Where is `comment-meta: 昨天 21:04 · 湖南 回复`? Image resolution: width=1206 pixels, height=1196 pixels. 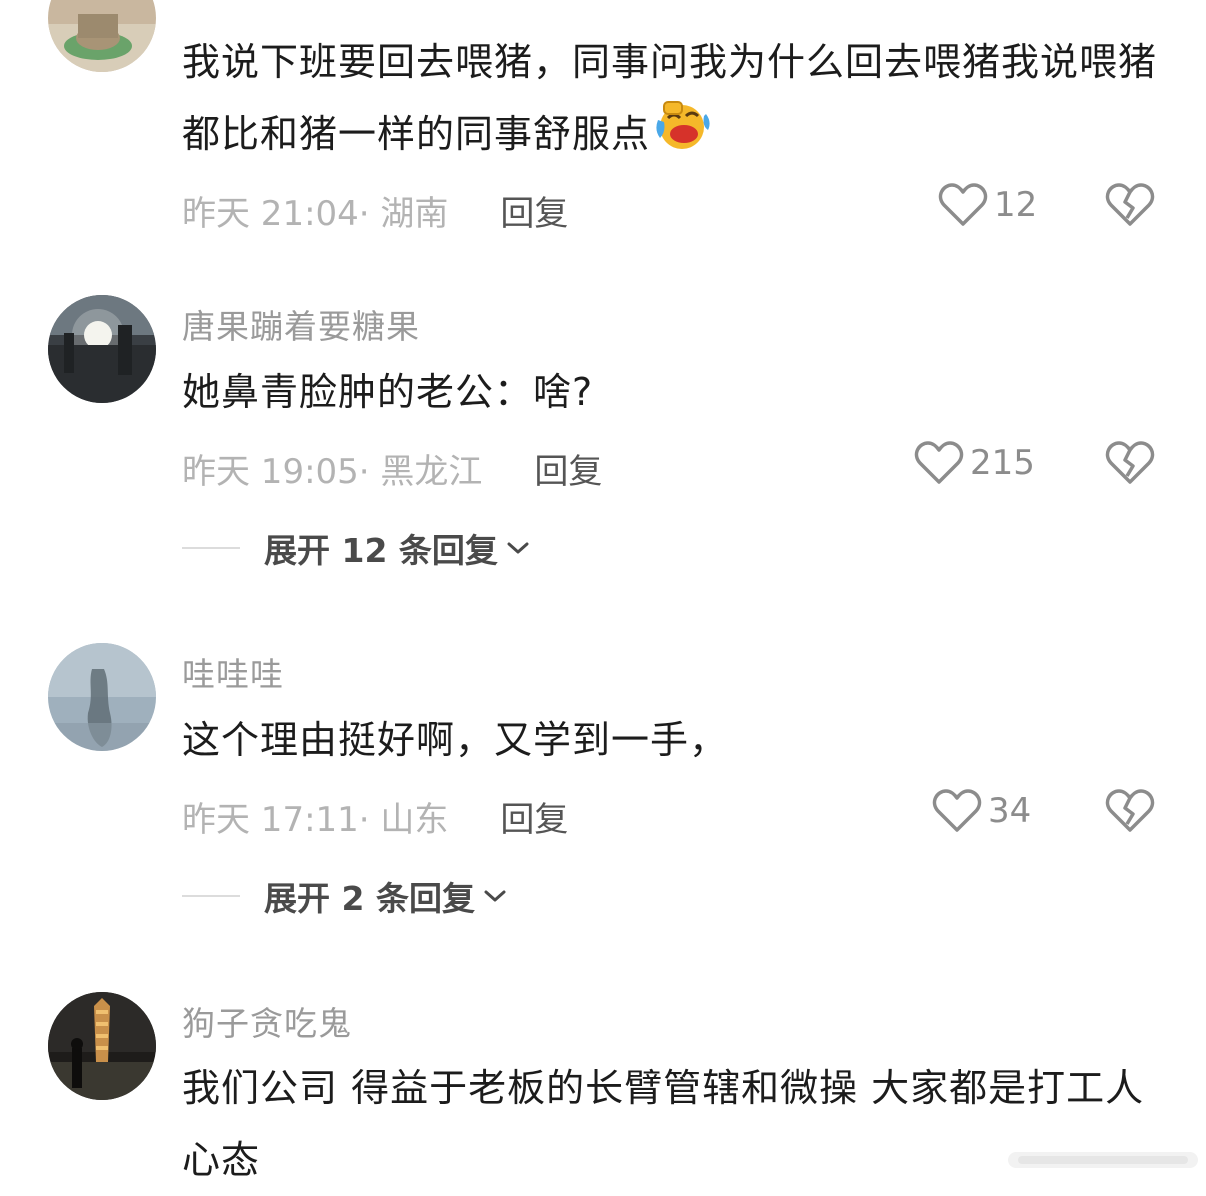 comment-meta: 昨天 21:04 · 湖南 回复 is located at coordinates (375, 210).